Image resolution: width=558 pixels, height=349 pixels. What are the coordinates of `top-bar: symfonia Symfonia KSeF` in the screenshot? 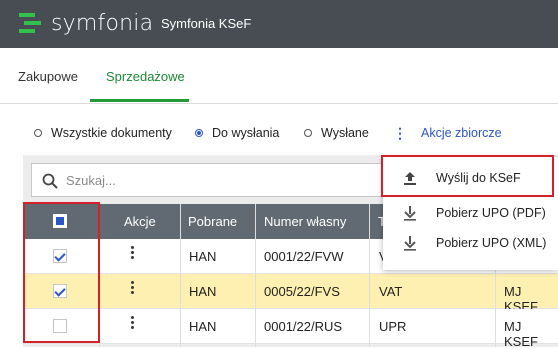 It's located at (279, 24).